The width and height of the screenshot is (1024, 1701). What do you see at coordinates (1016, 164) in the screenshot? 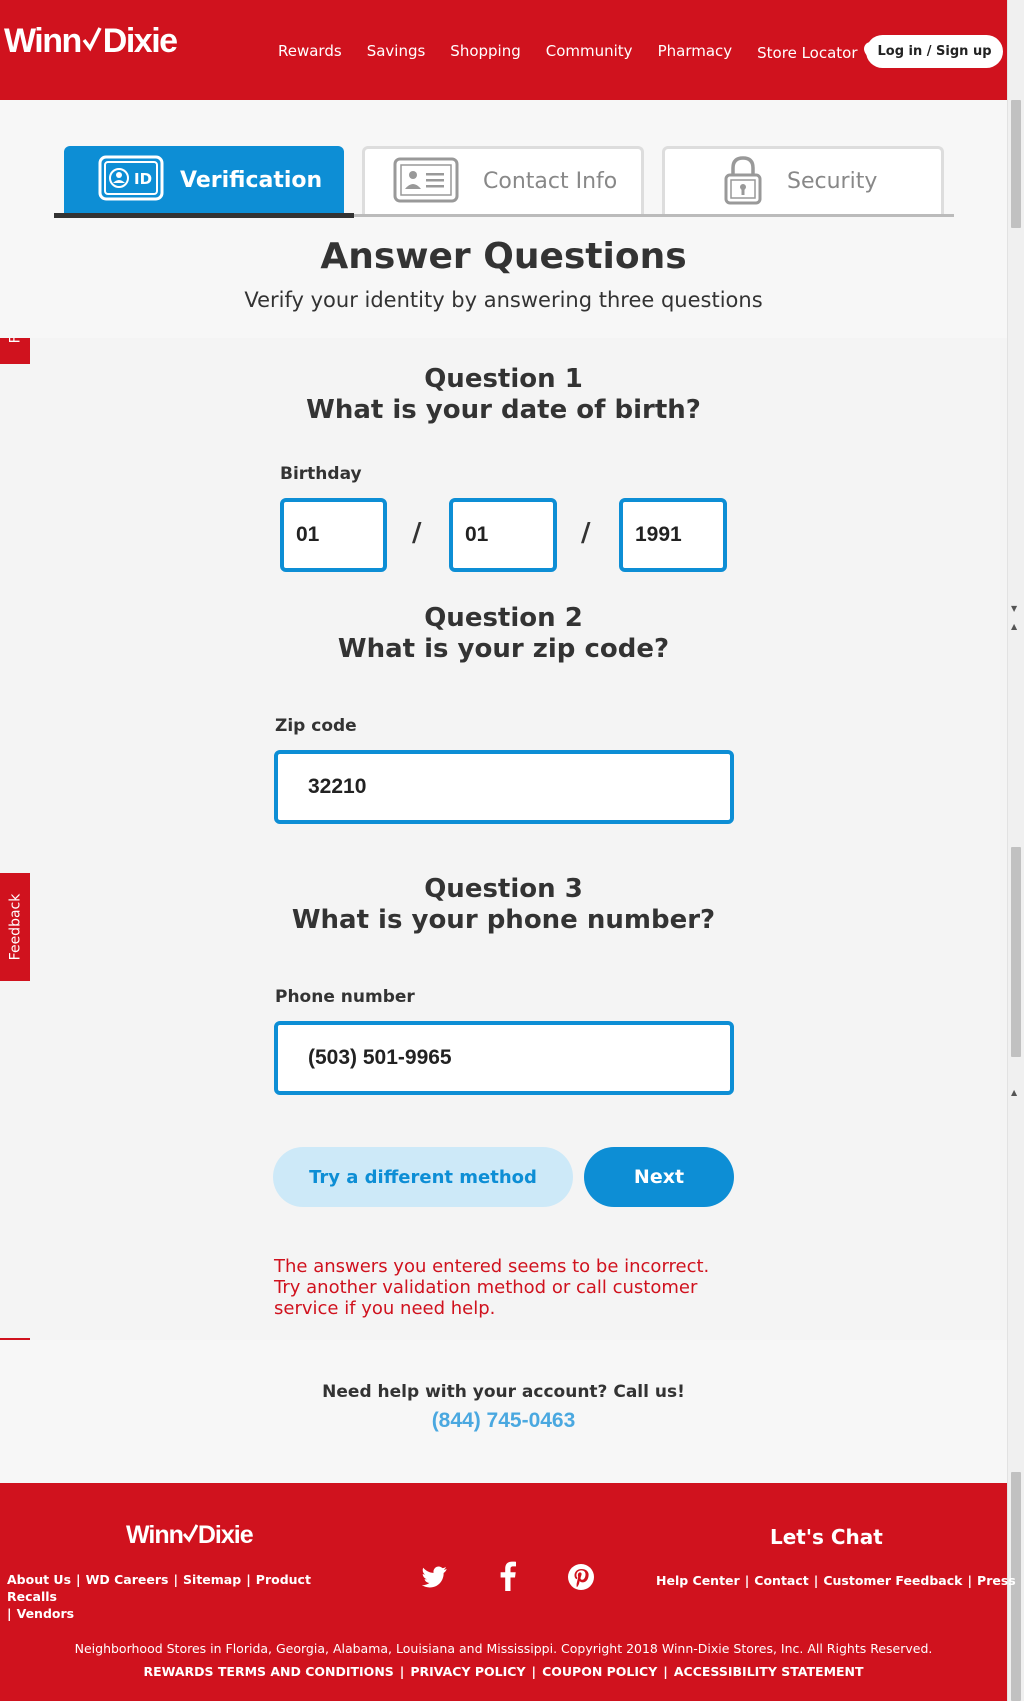
I see `scrollbar-thumb` at bounding box center [1016, 164].